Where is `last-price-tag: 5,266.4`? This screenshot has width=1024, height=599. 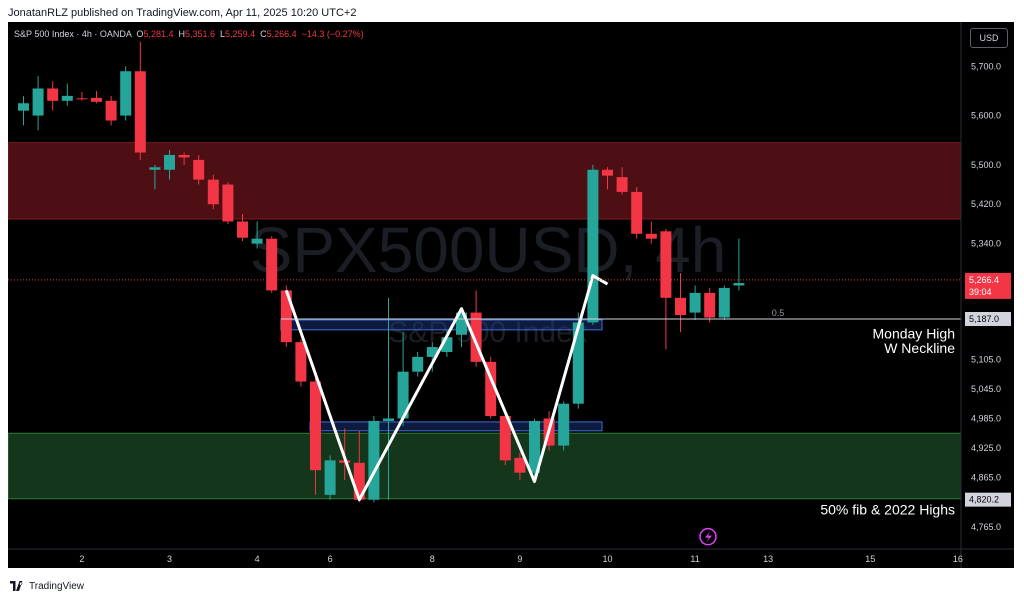
last-price-tag: 5,266.4 is located at coordinates (984, 280).